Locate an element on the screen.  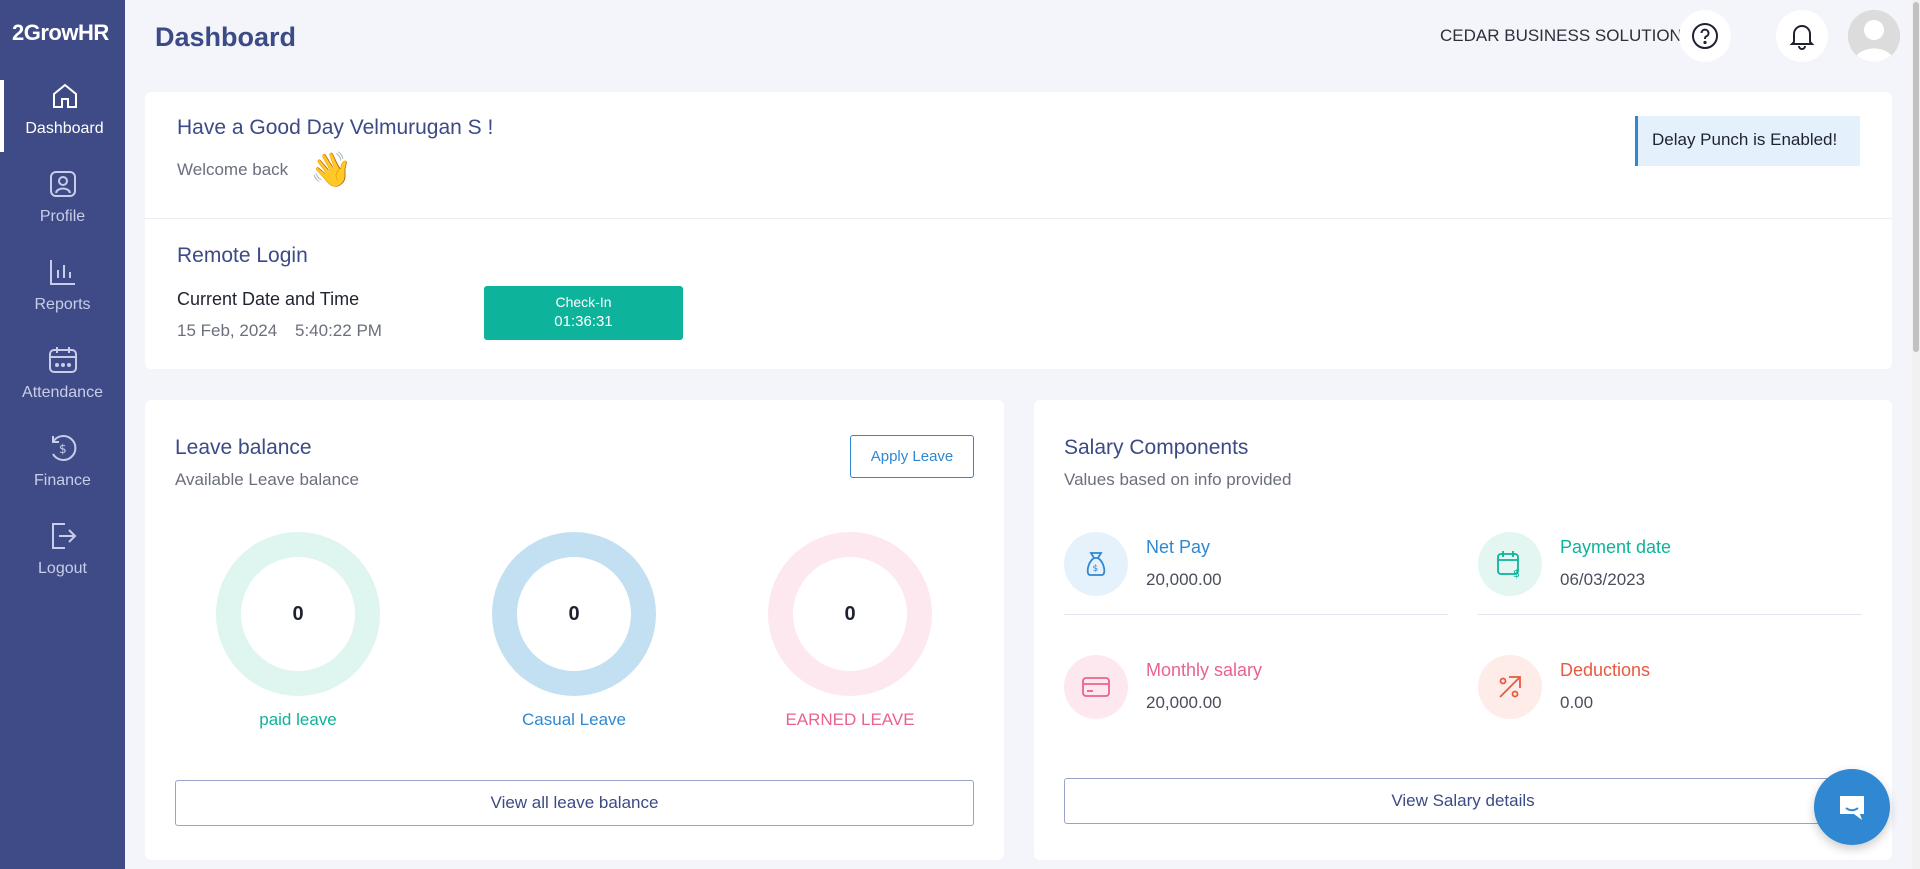
payment-date-icon-wrap: $ is located at coordinates (1510, 564).